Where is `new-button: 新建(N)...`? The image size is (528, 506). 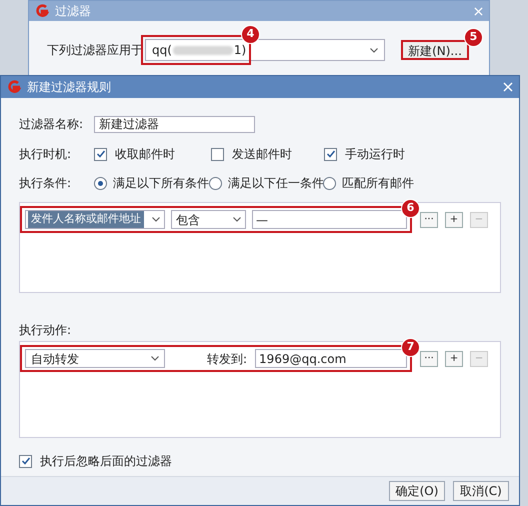 new-button: 新建(N)... is located at coordinates (435, 50).